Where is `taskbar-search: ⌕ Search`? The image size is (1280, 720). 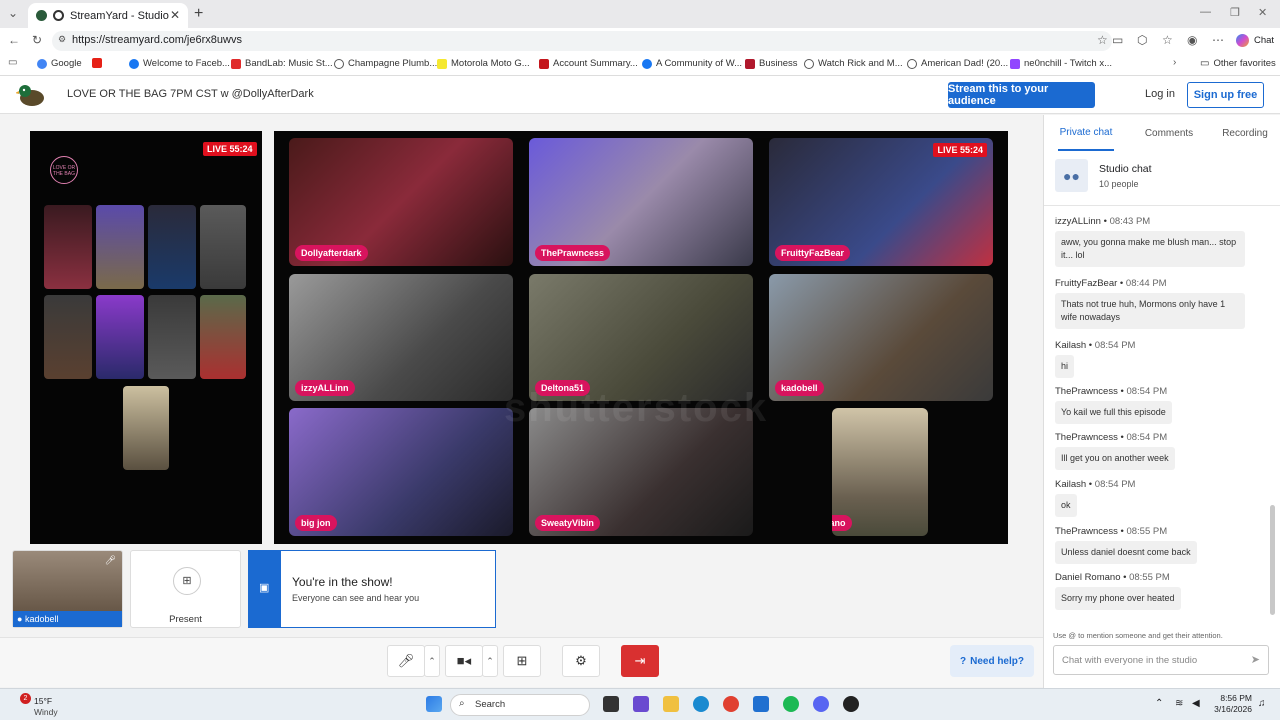
taskbar-search: ⌕ Search is located at coordinates (520, 705).